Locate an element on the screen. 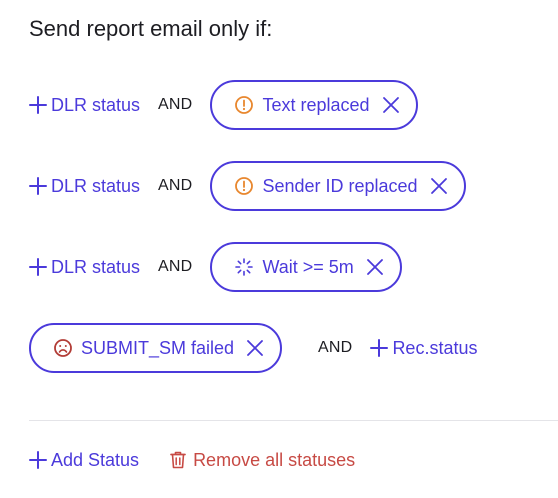 This screenshot has width=558, height=498. spinner-icon is located at coordinates (244, 267).